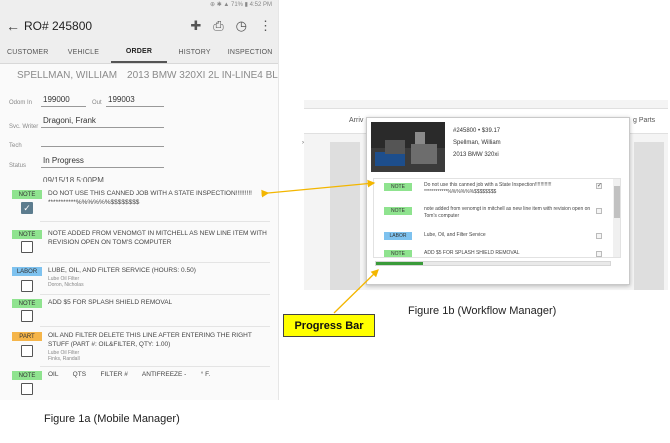 This screenshot has height=443, width=670. What do you see at coordinates (318, 188) in the screenshot?
I see `arrow-mobile-to-desktop-note` at bounding box center [318, 188].